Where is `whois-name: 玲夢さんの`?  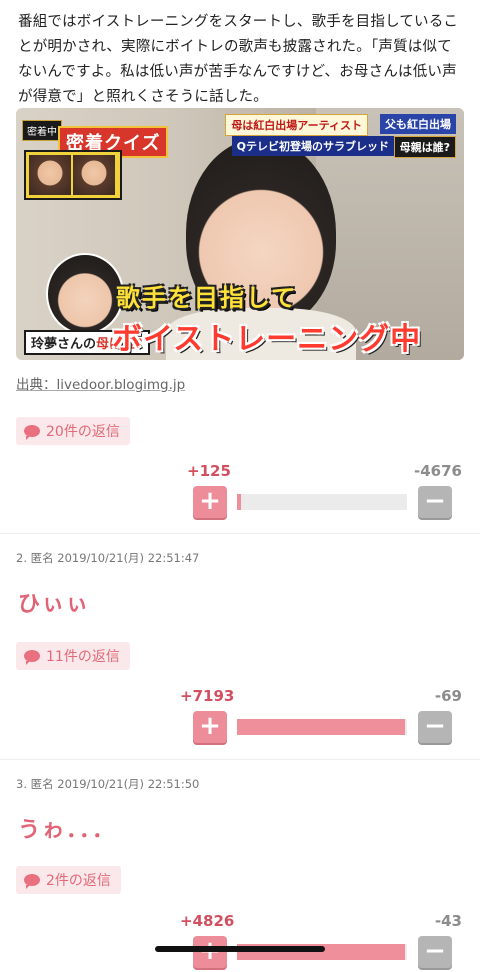 whois-name: 玲夢さんの is located at coordinates (64, 344).